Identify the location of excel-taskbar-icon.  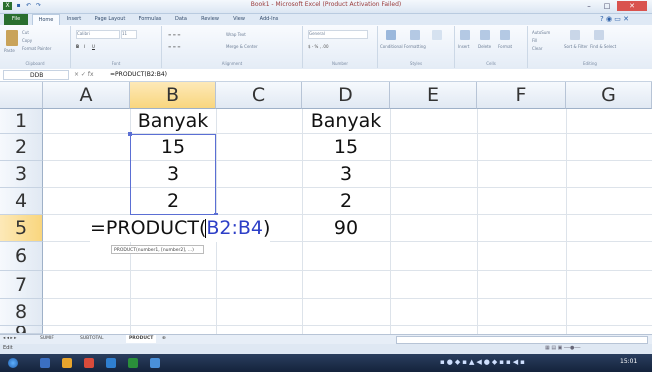
(133, 363).